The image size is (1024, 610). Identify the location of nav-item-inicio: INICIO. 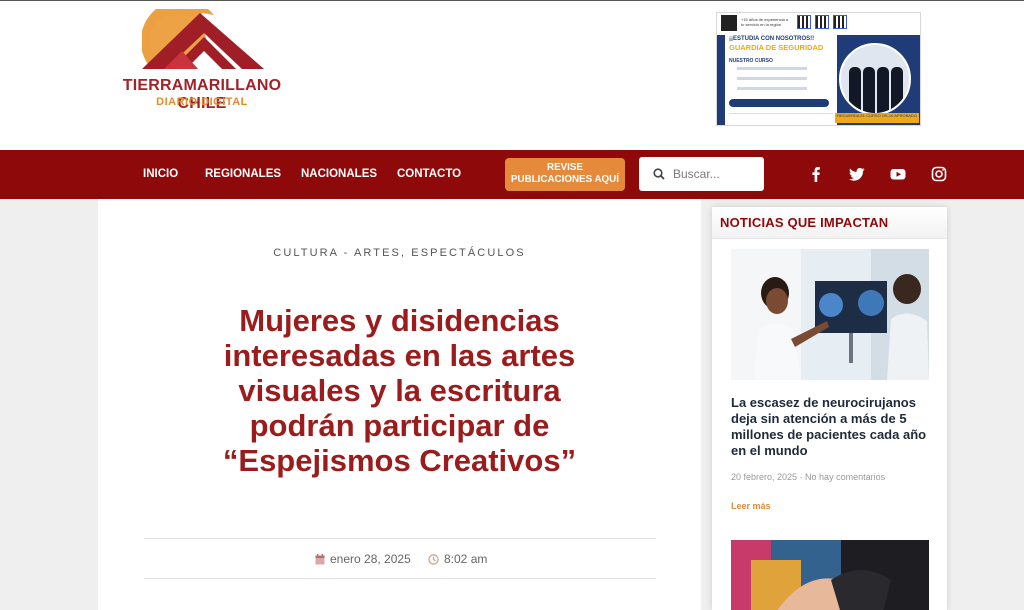
(160, 174).